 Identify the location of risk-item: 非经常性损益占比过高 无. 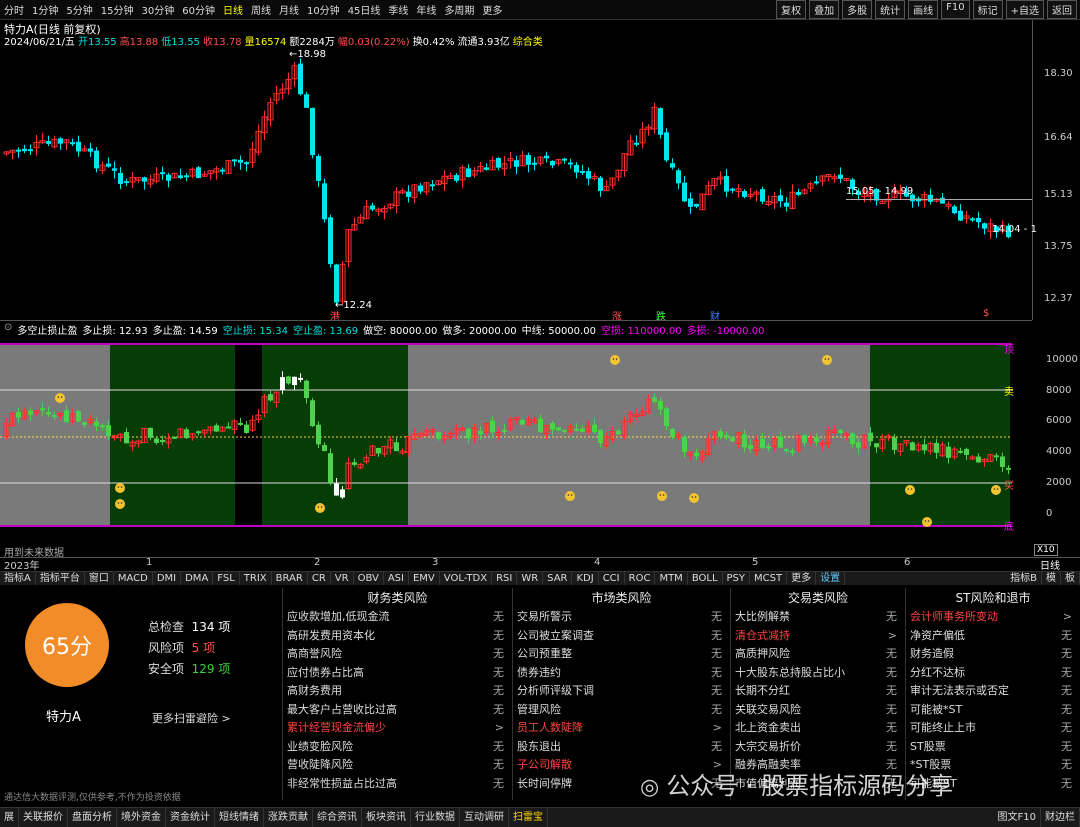
(397, 784).